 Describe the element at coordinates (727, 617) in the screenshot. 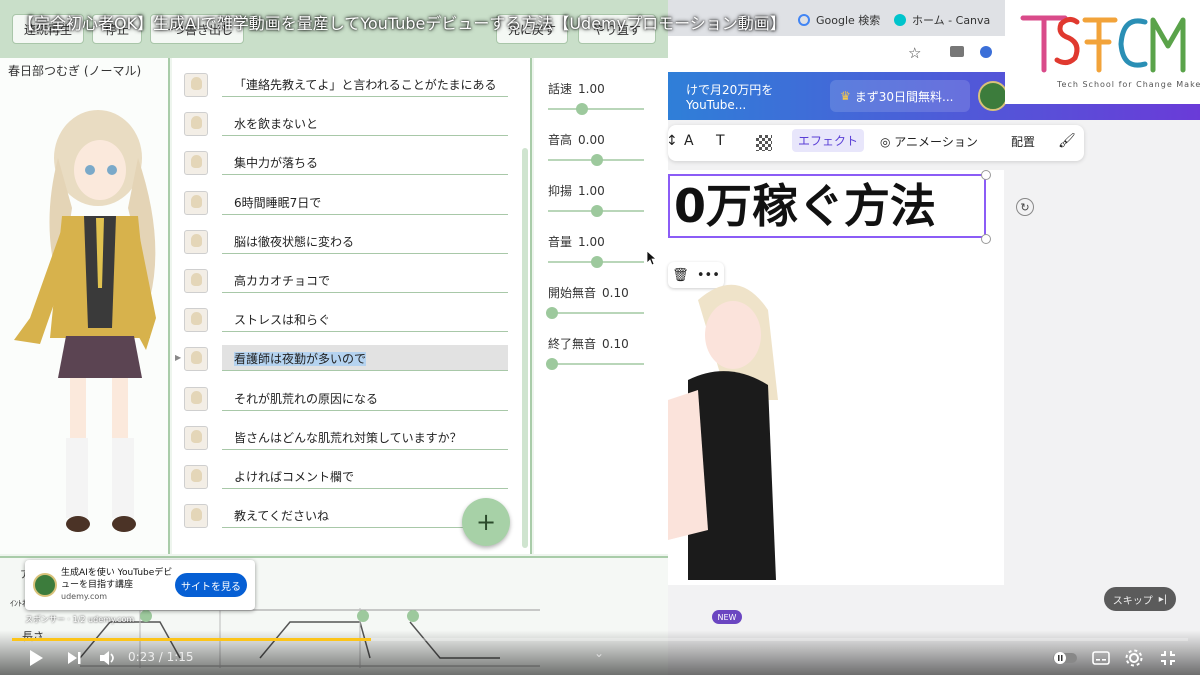

I see `new-badge: NEW` at that location.